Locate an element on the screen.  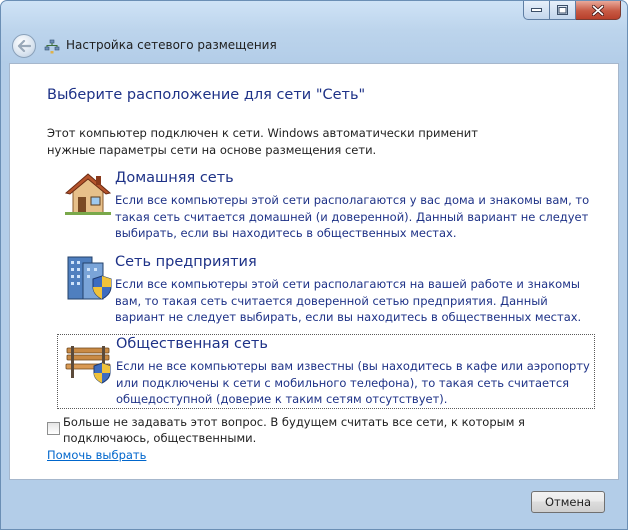
close-button is located at coordinates (598, 10).